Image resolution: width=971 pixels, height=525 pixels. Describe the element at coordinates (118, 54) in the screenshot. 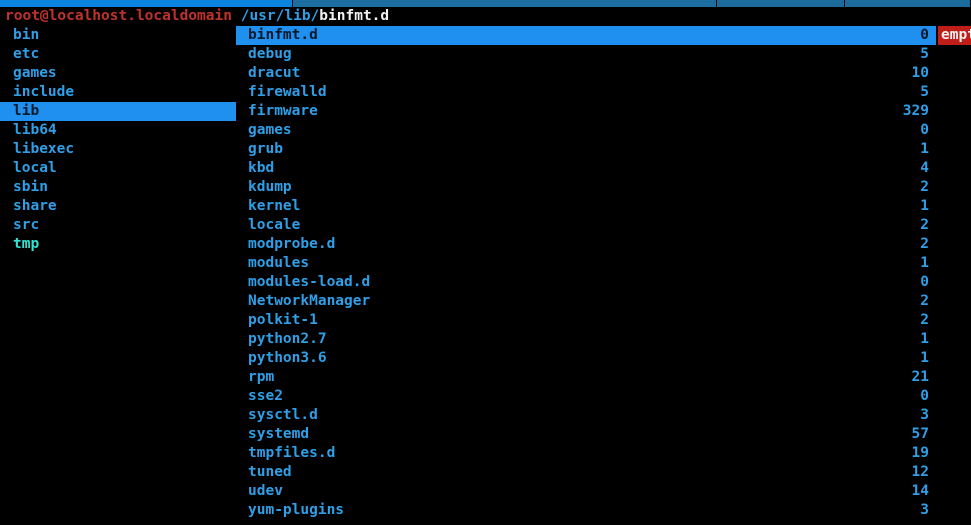

I see `file-row: etc` at that location.